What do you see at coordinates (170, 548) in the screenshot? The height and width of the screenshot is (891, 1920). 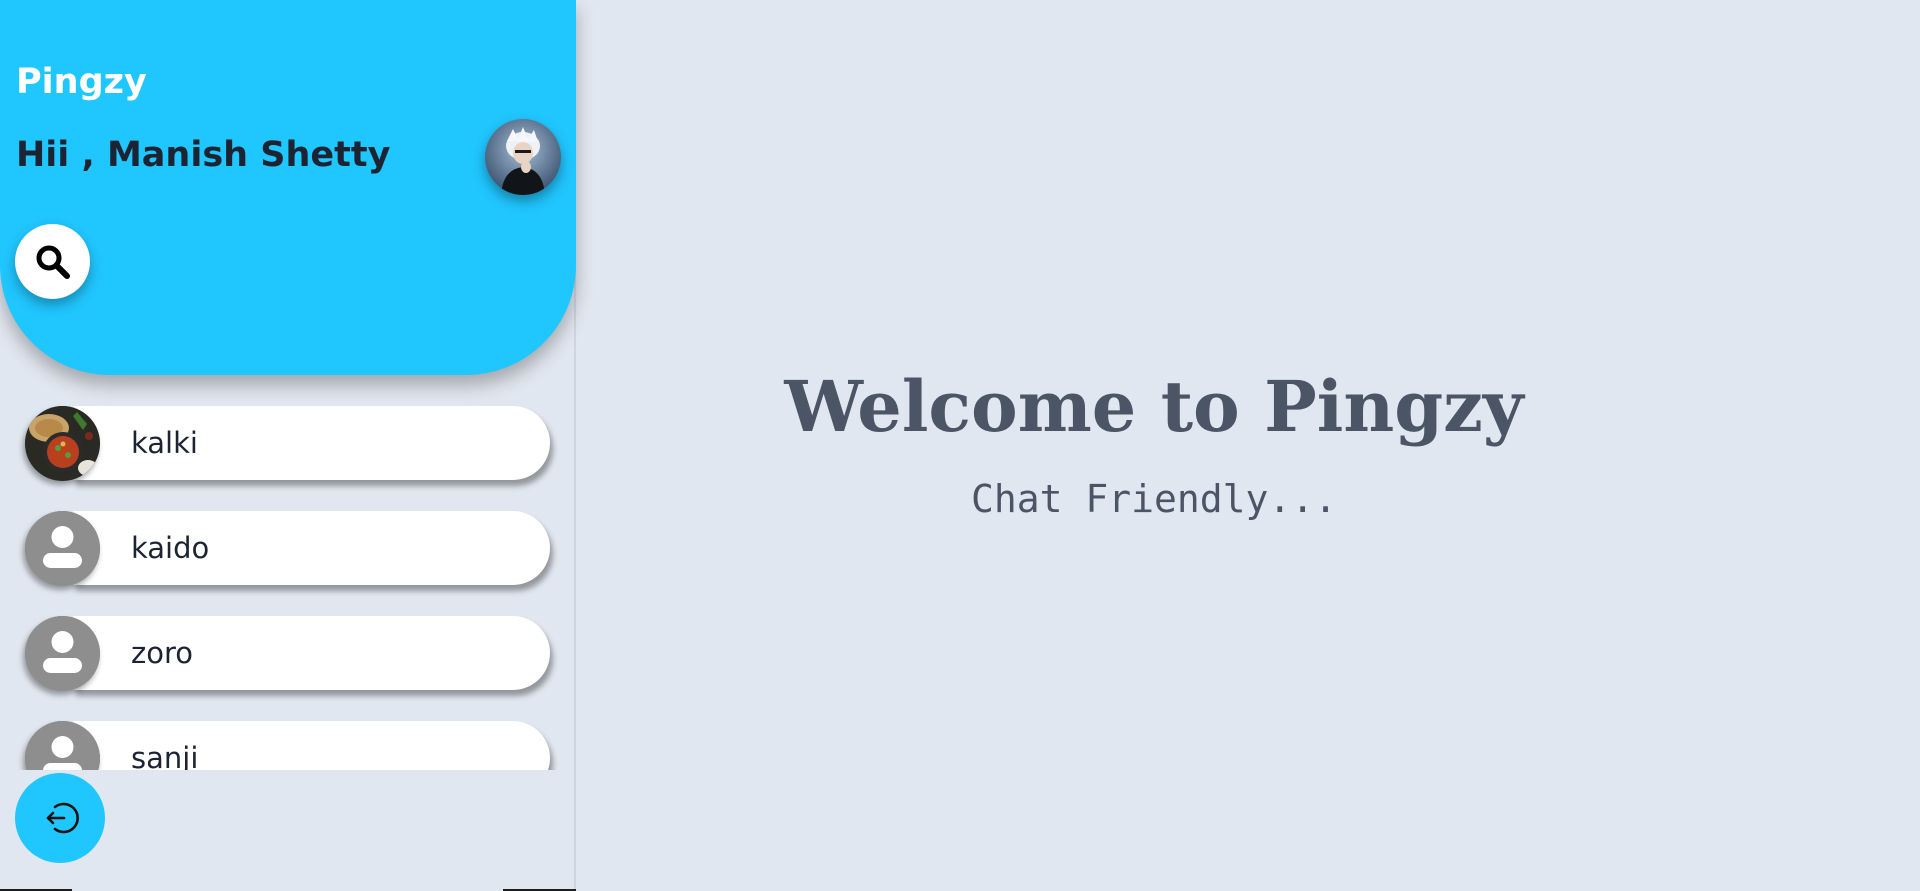 I see `contact-name: kaido` at bounding box center [170, 548].